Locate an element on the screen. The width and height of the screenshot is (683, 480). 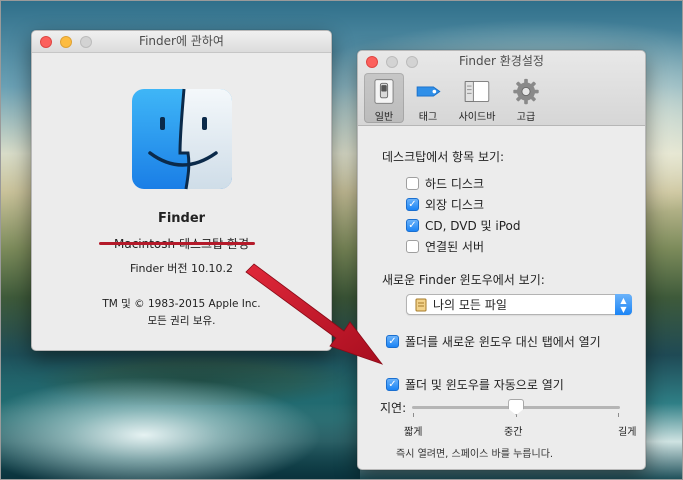
prefs-window-title: Finder 환경설정 is located at coordinates (501, 61).